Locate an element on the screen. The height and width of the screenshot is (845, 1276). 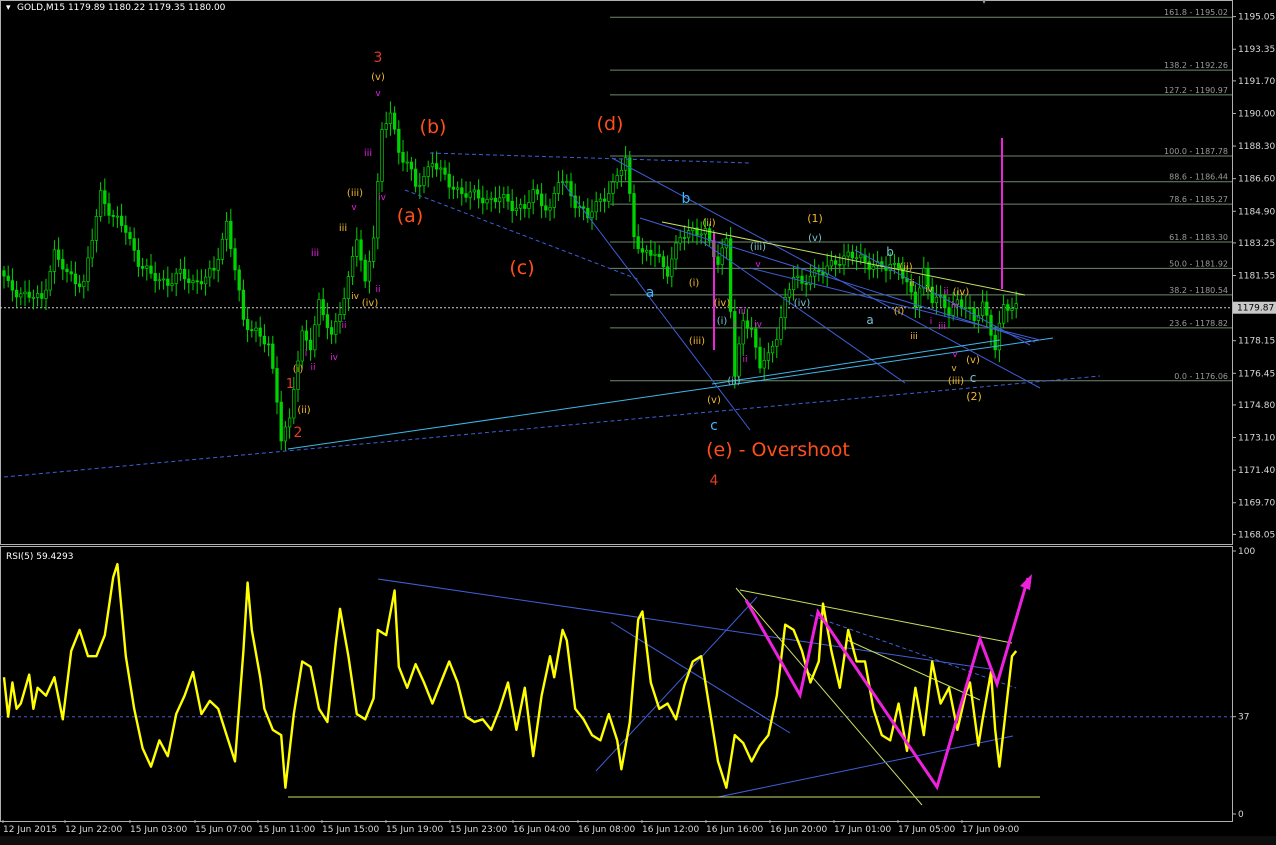
time-tick-label: 17 Jun 05:00 is located at coordinates (926, 830).